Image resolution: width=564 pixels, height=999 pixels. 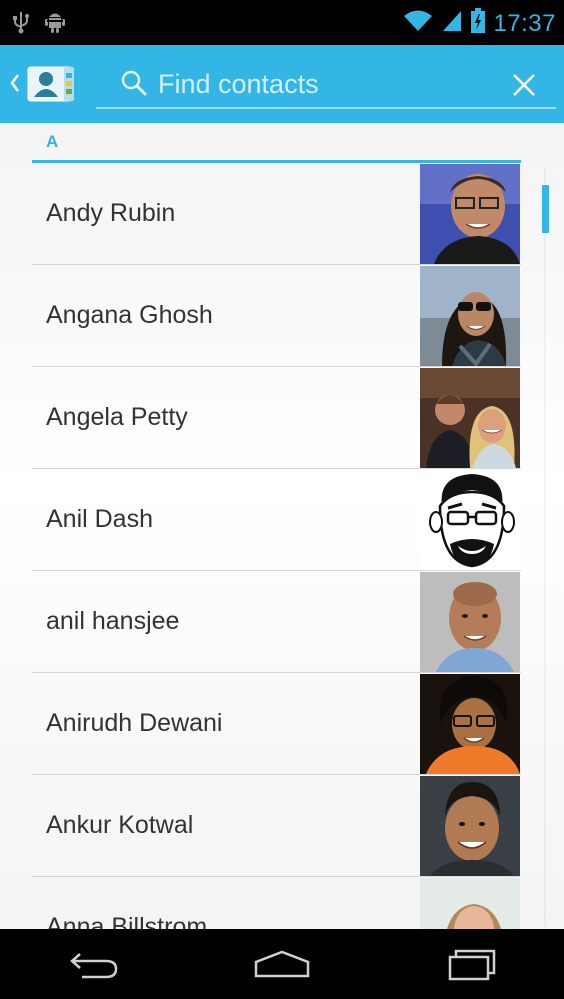 What do you see at coordinates (99, 519) in the screenshot?
I see `contact-name: Anil Dash` at bounding box center [99, 519].